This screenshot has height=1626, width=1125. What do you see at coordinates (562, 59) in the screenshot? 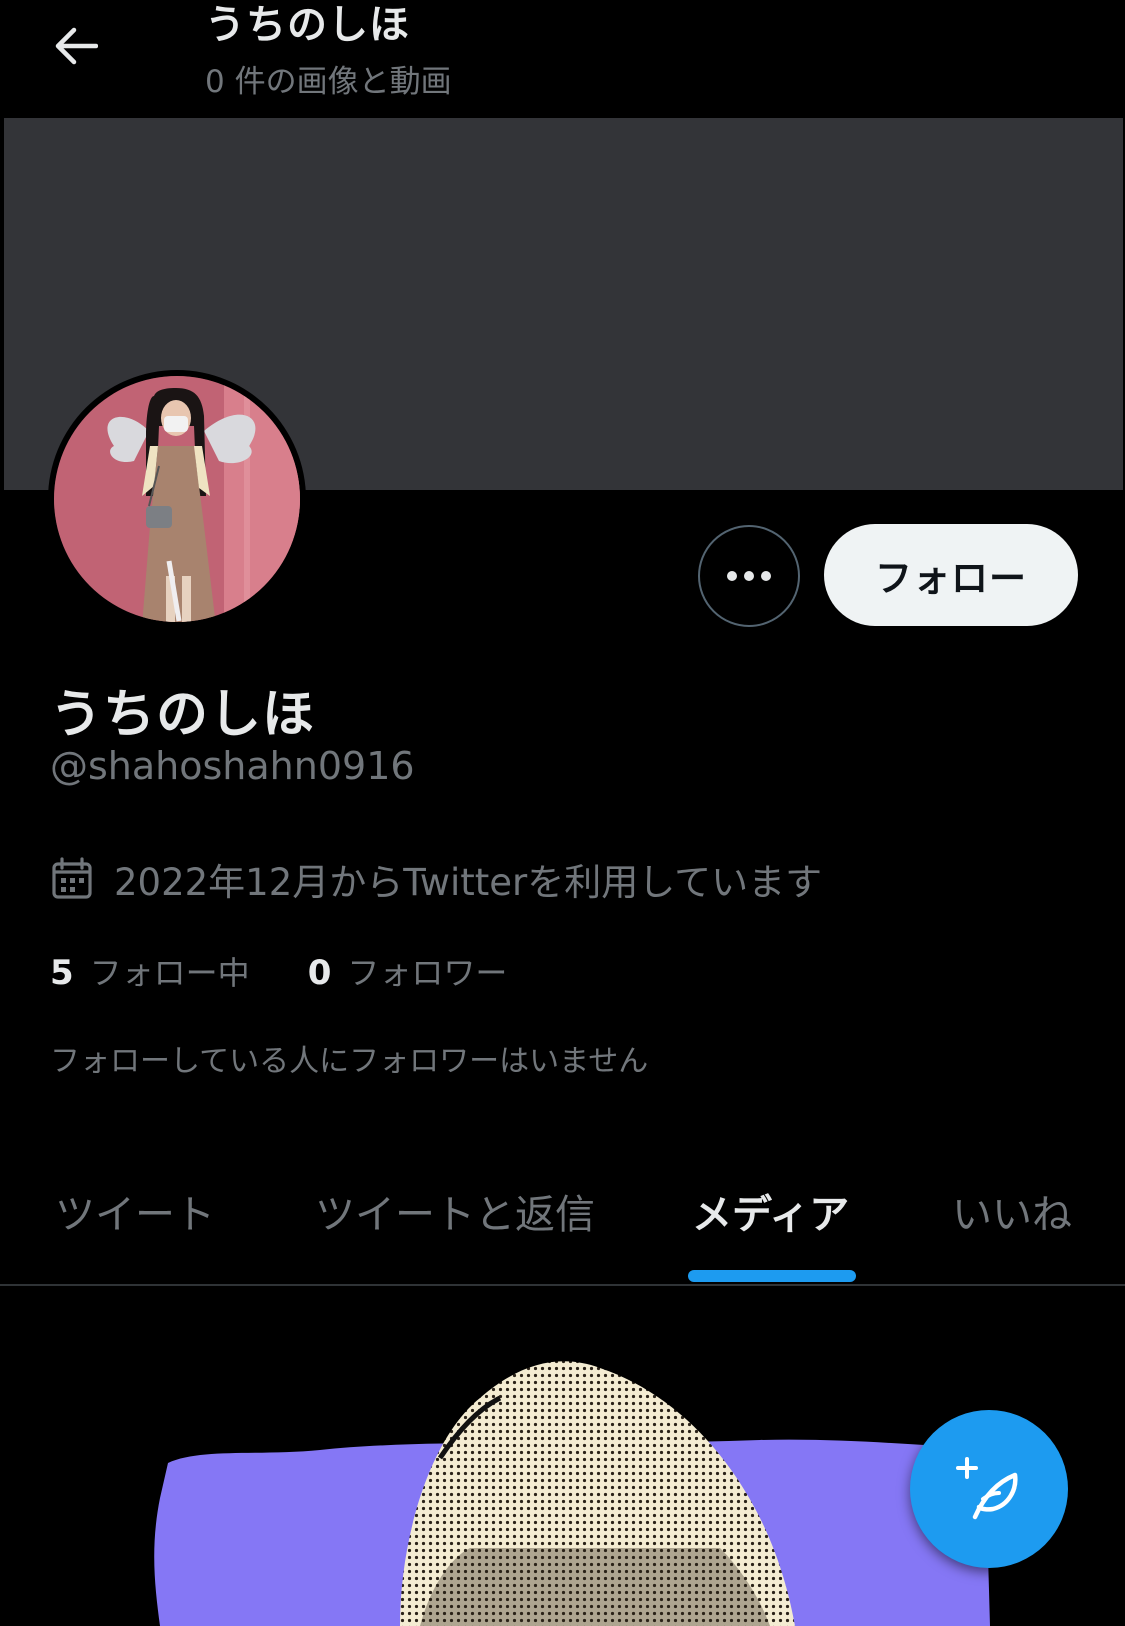
I see `top-bar: うちのしほ 0 件の画像と動画` at bounding box center [562, 59].